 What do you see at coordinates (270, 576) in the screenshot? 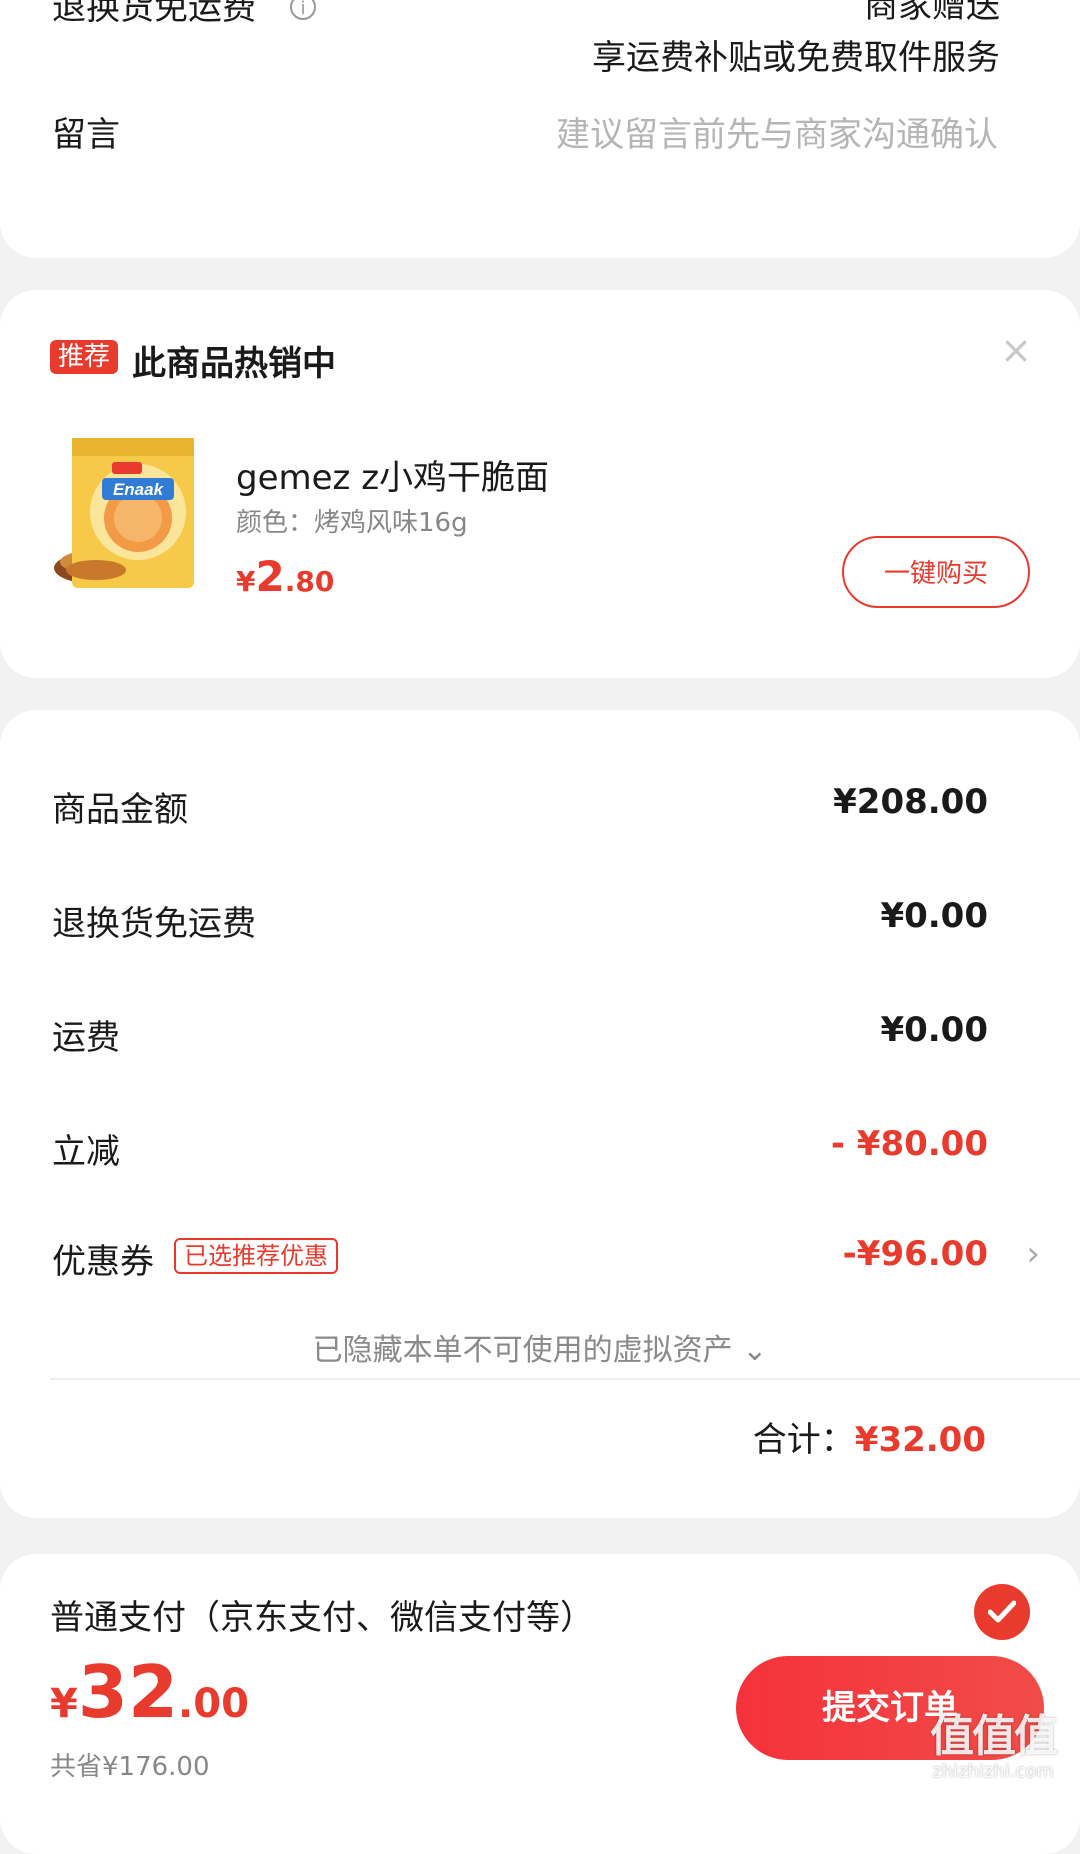
I see `price-integer: 2` at bounding box center [270, 576].